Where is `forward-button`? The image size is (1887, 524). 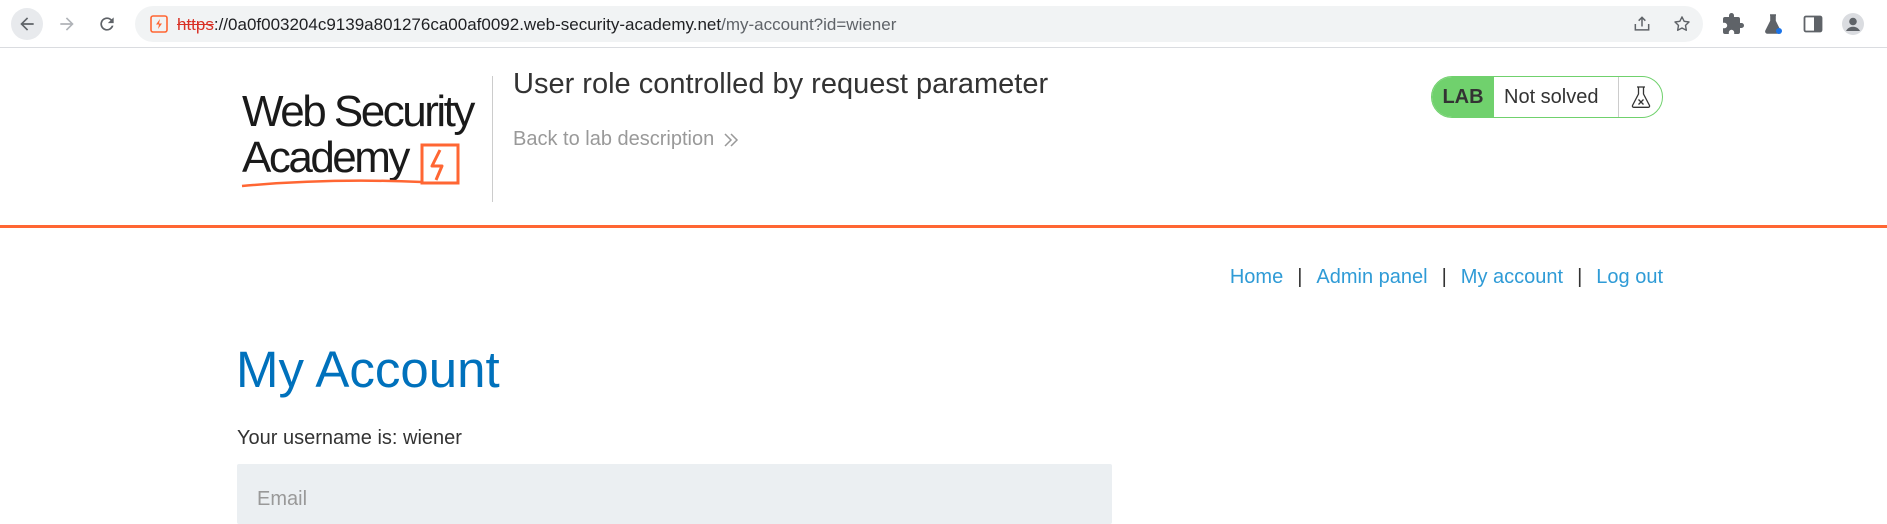 forward-button is located at coordinates (67, 24).